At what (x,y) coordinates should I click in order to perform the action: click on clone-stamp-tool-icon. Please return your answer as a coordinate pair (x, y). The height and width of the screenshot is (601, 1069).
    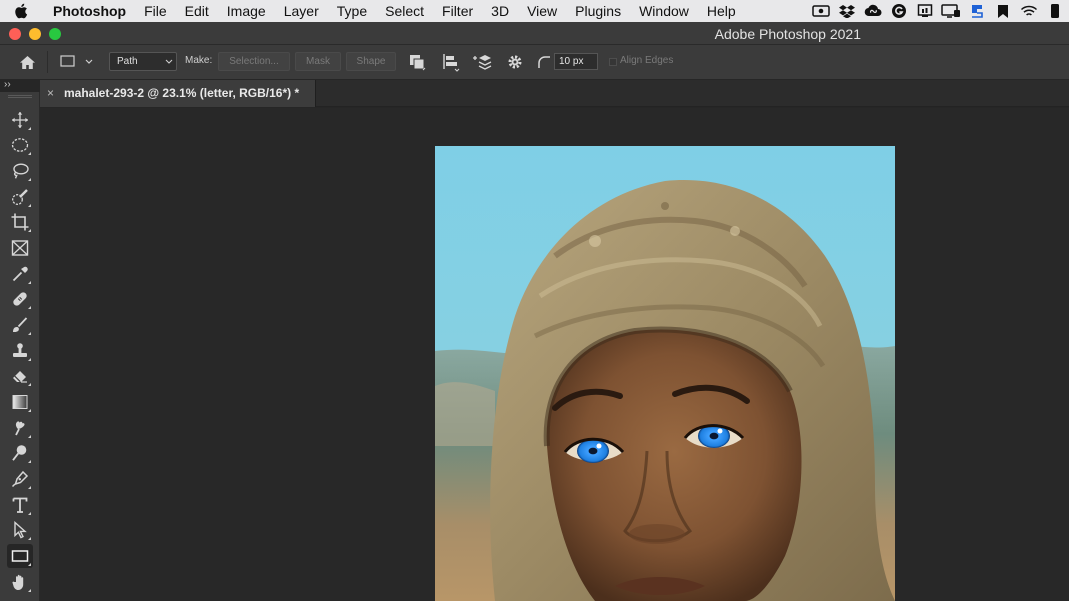
    Looking at the image, I should click on (20, 351).